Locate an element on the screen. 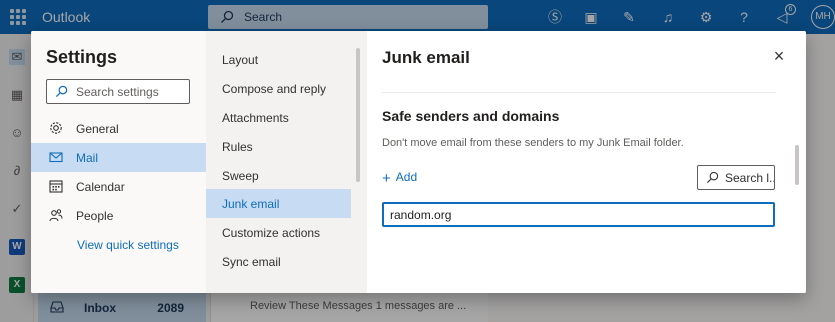  panel-title: Junk email is located at coordinates (426, 57).